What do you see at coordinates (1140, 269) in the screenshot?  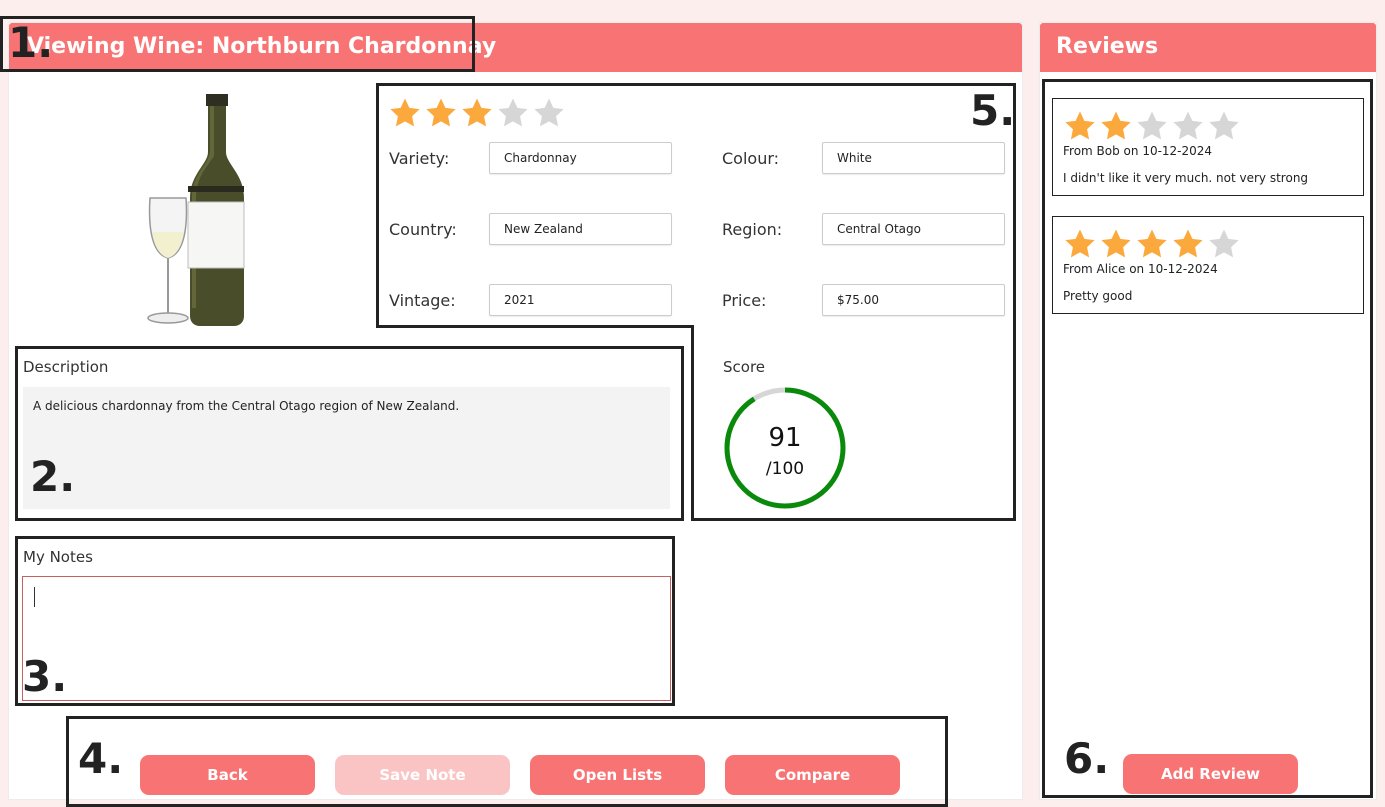 I see `review-author: From Alice on 10-12-2024` at bounding box center [1140, 269].